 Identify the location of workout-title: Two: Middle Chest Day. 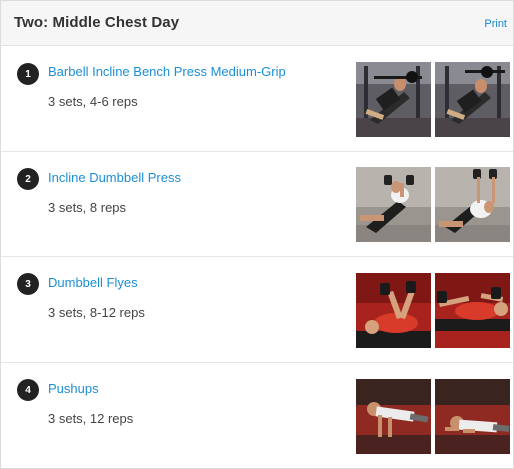
(97, 22).